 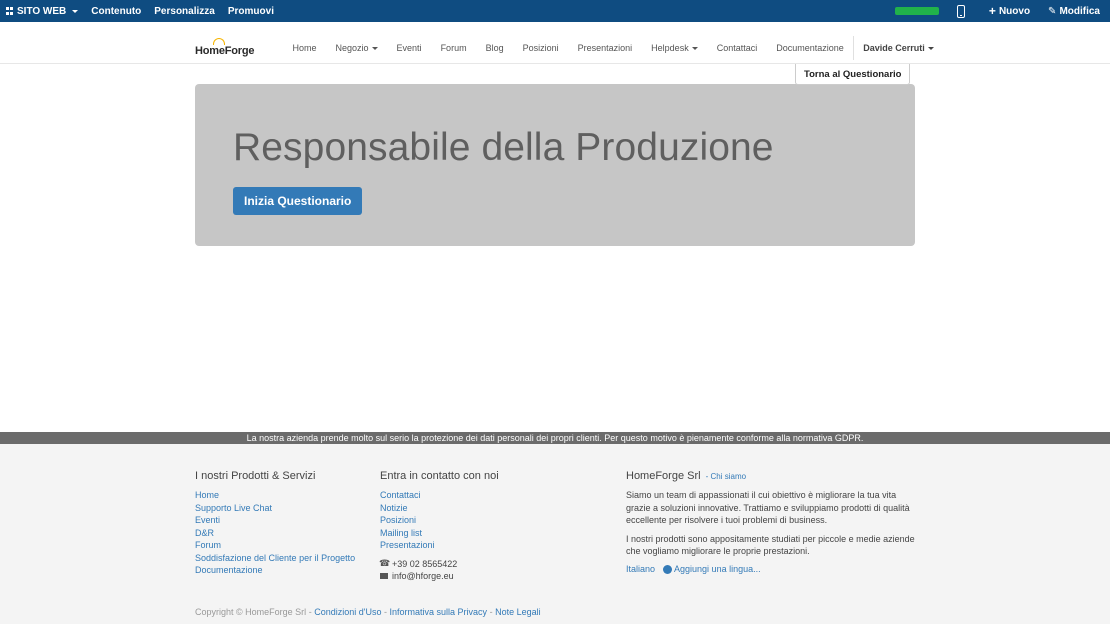 I want to click on progress-fill, so click(x=916, y=11).